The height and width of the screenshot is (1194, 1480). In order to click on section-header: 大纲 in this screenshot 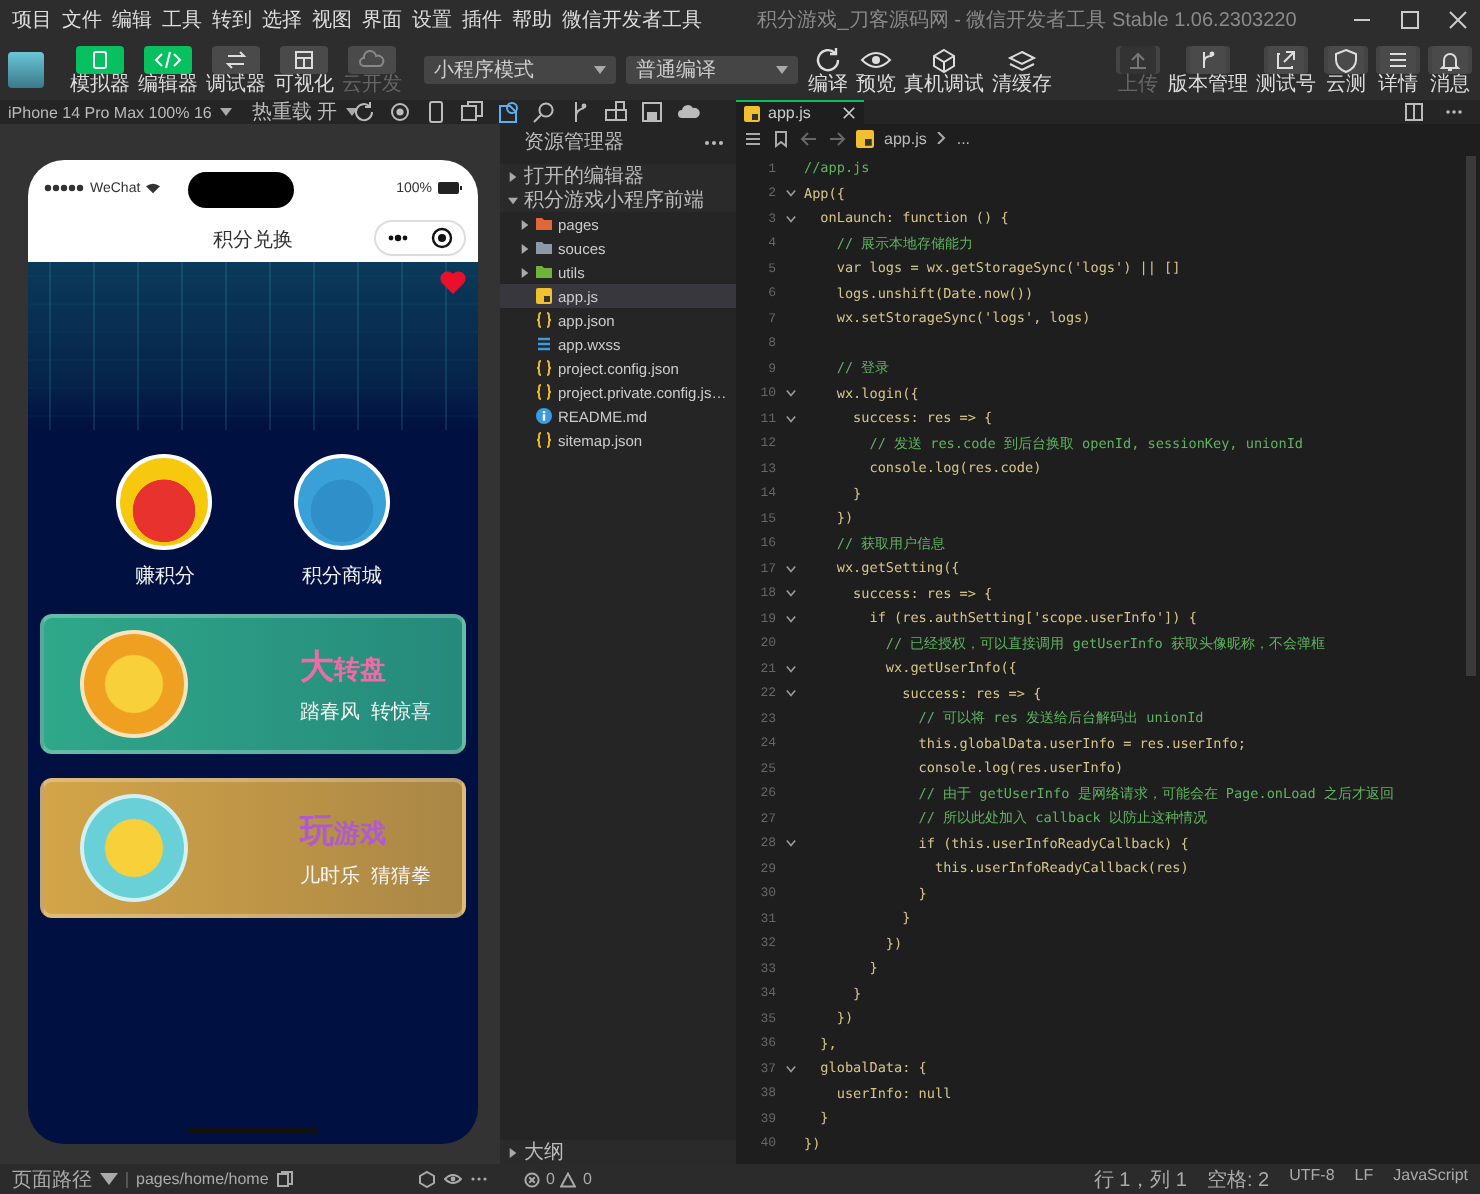, I will do `click(544, 1152)`.